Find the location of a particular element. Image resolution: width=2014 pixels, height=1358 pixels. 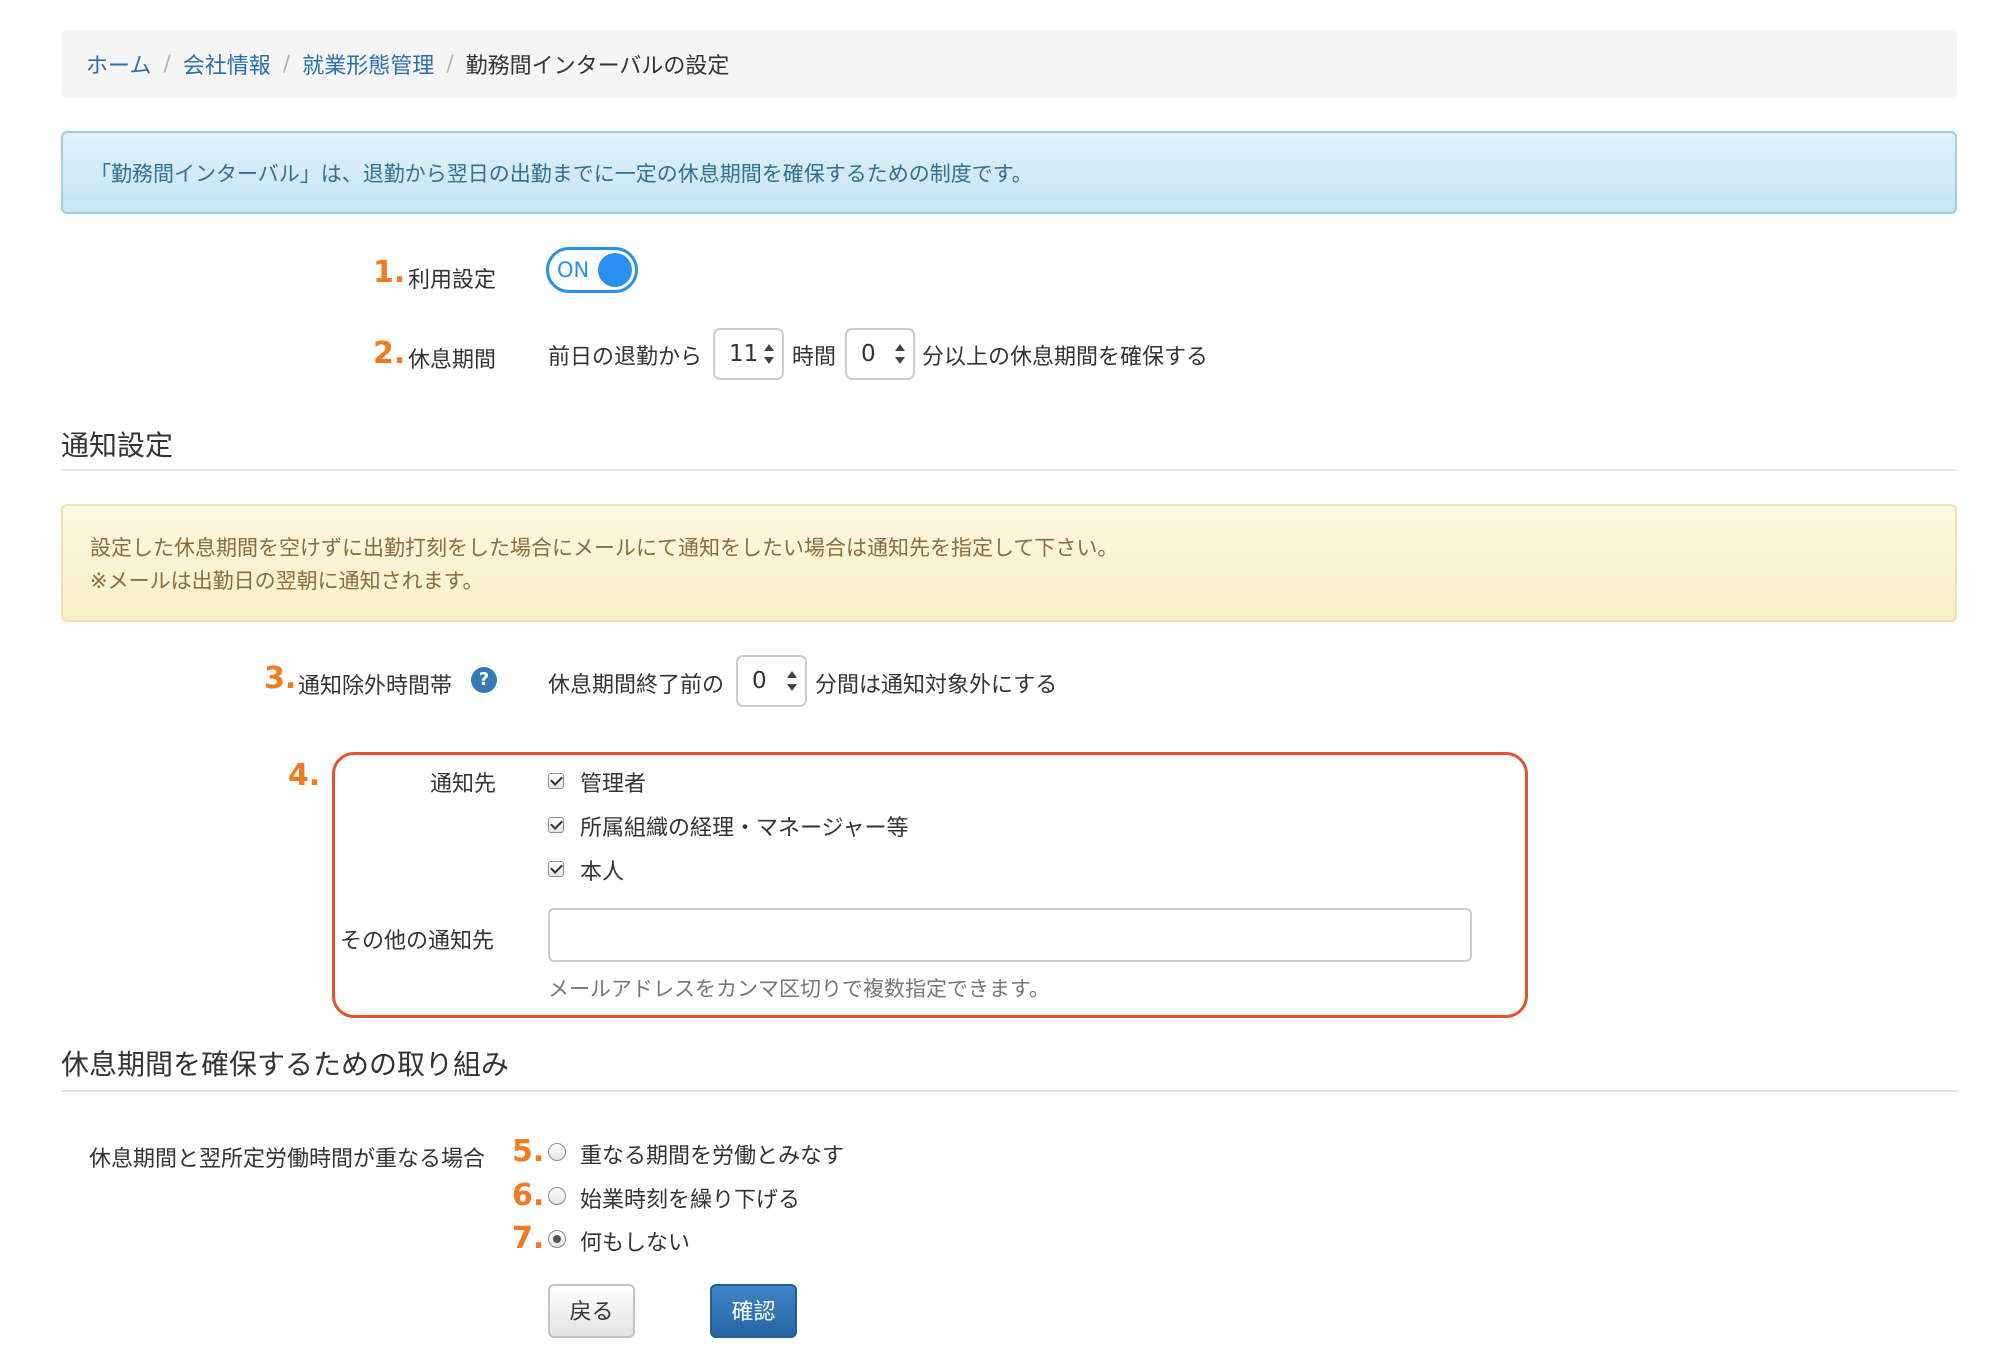

breadcrumb: ホーム / 会社情報 / 就業形態管理 / 勤務間インターバルの設定 is located at coordinates (1009, 64).